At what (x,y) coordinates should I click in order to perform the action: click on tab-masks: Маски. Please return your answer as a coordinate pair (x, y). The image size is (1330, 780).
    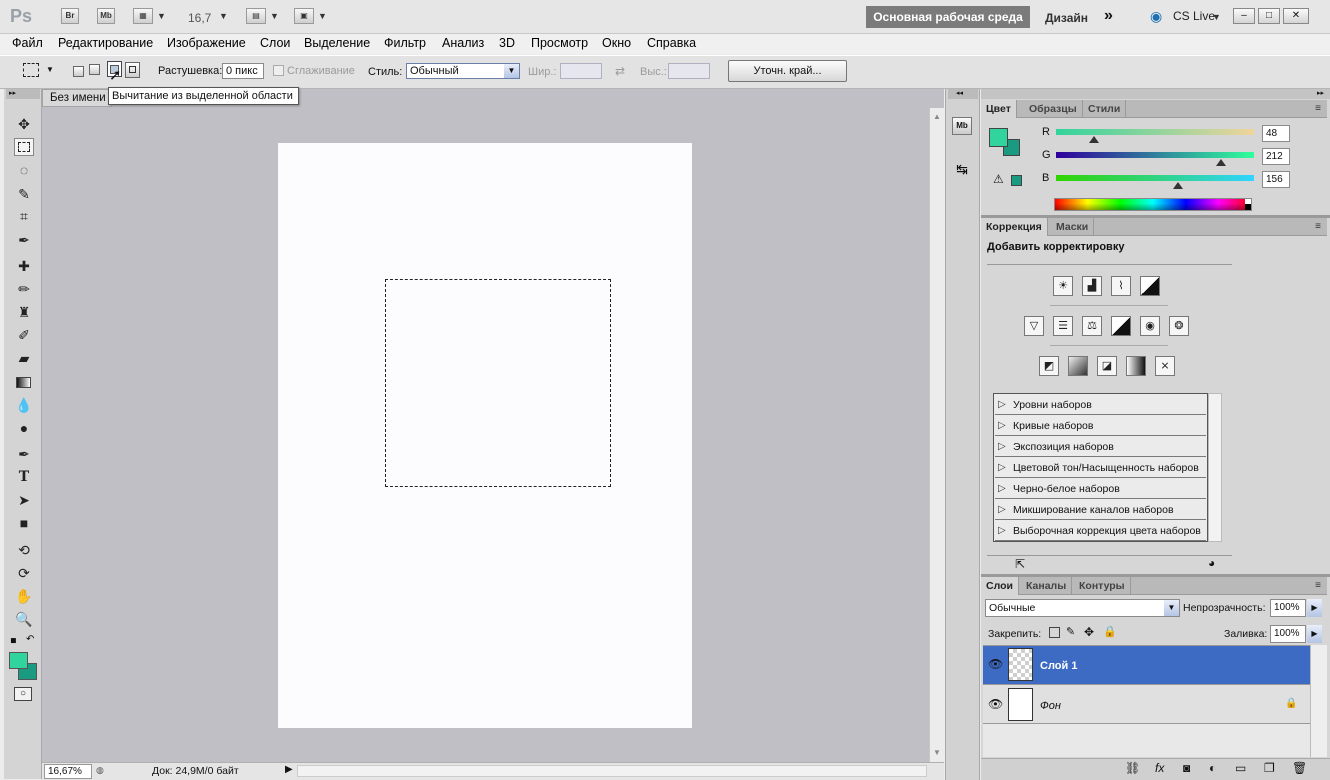
    Looking at the image, I should click on (1073, 227).